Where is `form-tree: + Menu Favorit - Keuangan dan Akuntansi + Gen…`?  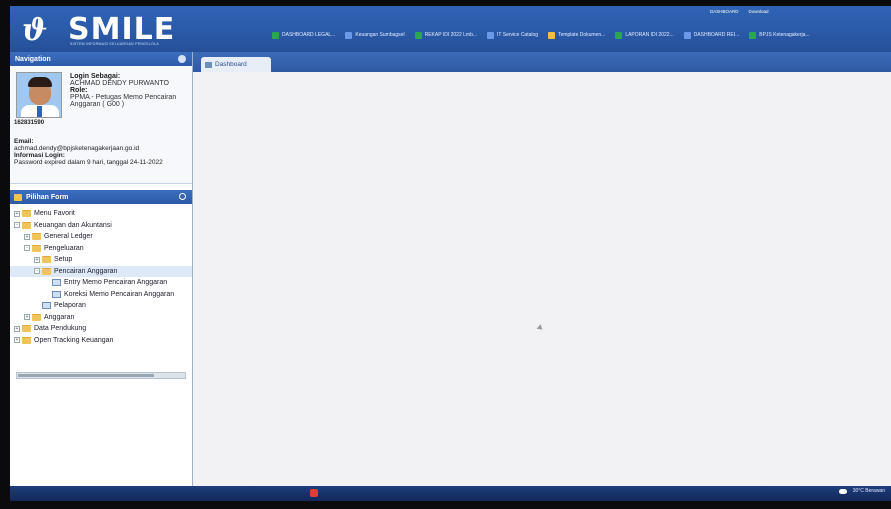
form-tree: + Menu Favorit - Keuangan dan Akuntansi + Gen… is located at coordinates (101, 275).